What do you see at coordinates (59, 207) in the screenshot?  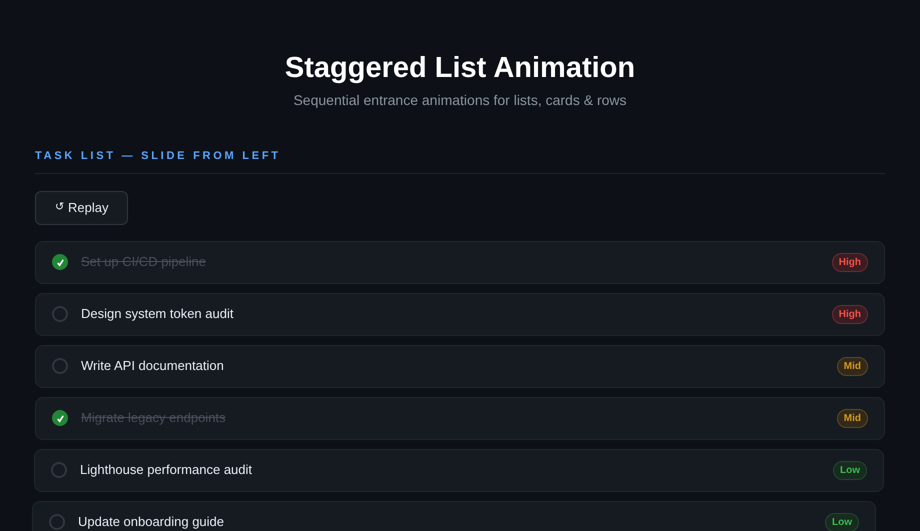 I see `replay-icon: ↺` at bounding box center [59, 207].